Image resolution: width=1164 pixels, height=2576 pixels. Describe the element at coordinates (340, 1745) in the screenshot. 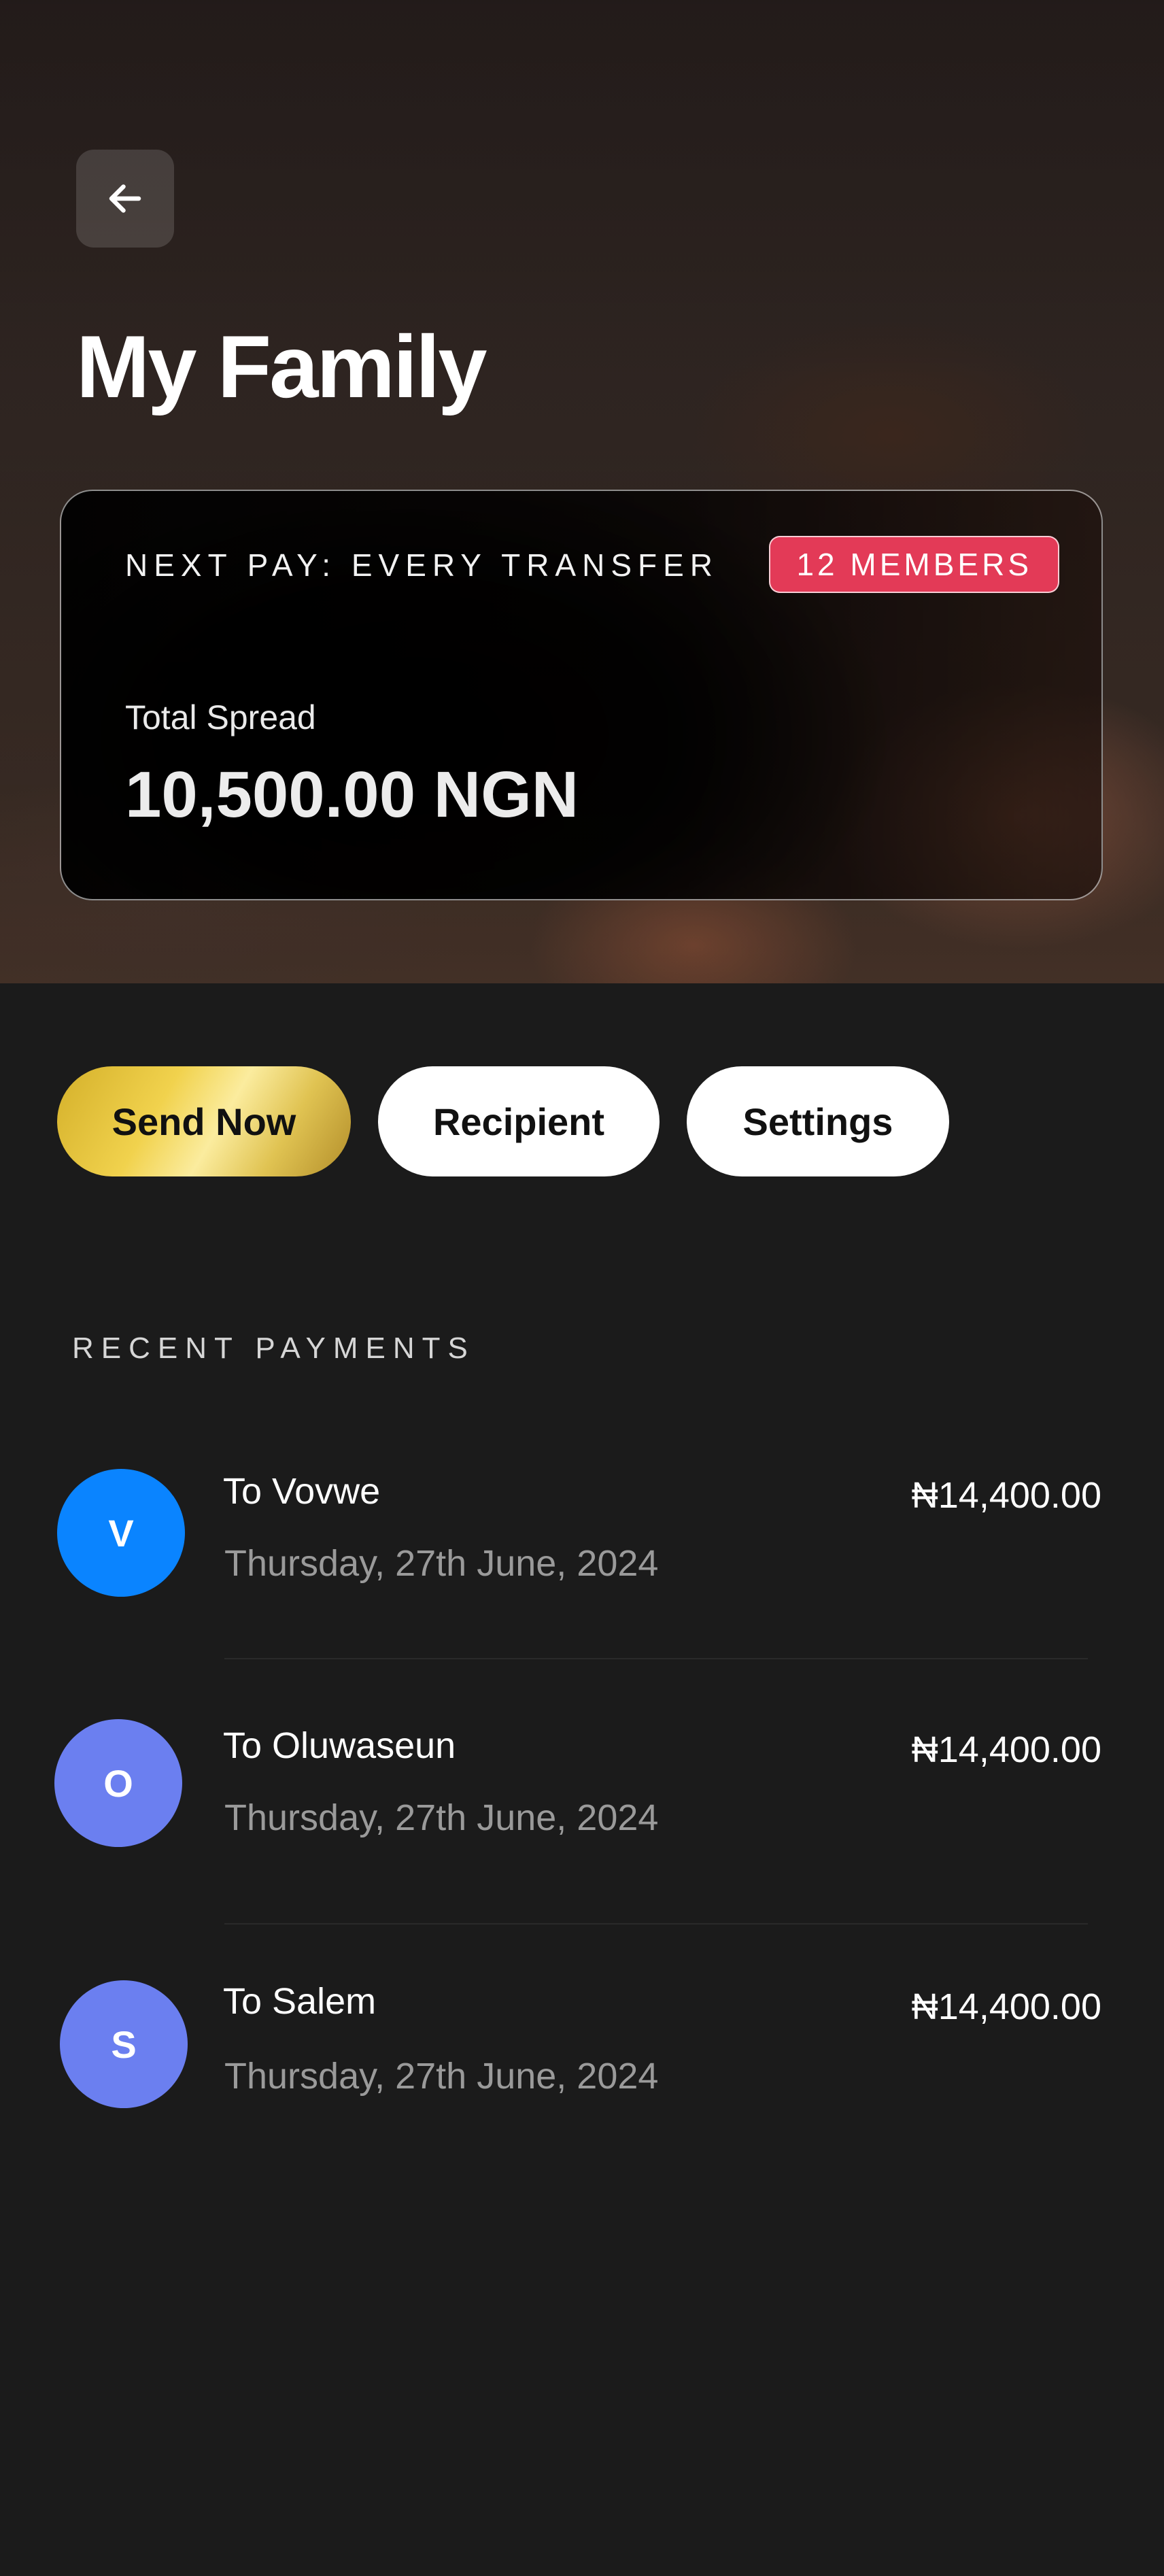

I see `payment-recipient-name: To Oluwaseun` at that location.